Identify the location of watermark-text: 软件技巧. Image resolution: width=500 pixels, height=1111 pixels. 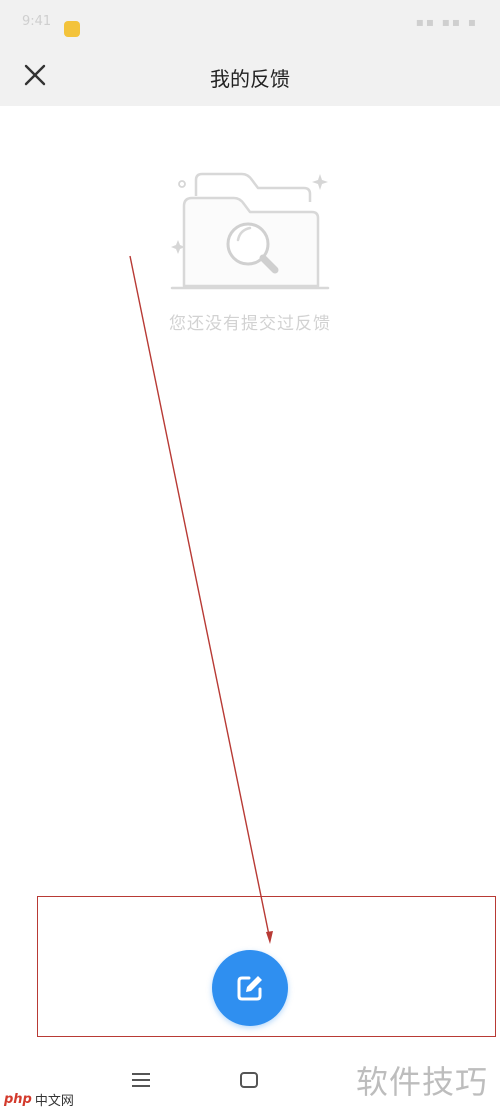
(422, 1082).